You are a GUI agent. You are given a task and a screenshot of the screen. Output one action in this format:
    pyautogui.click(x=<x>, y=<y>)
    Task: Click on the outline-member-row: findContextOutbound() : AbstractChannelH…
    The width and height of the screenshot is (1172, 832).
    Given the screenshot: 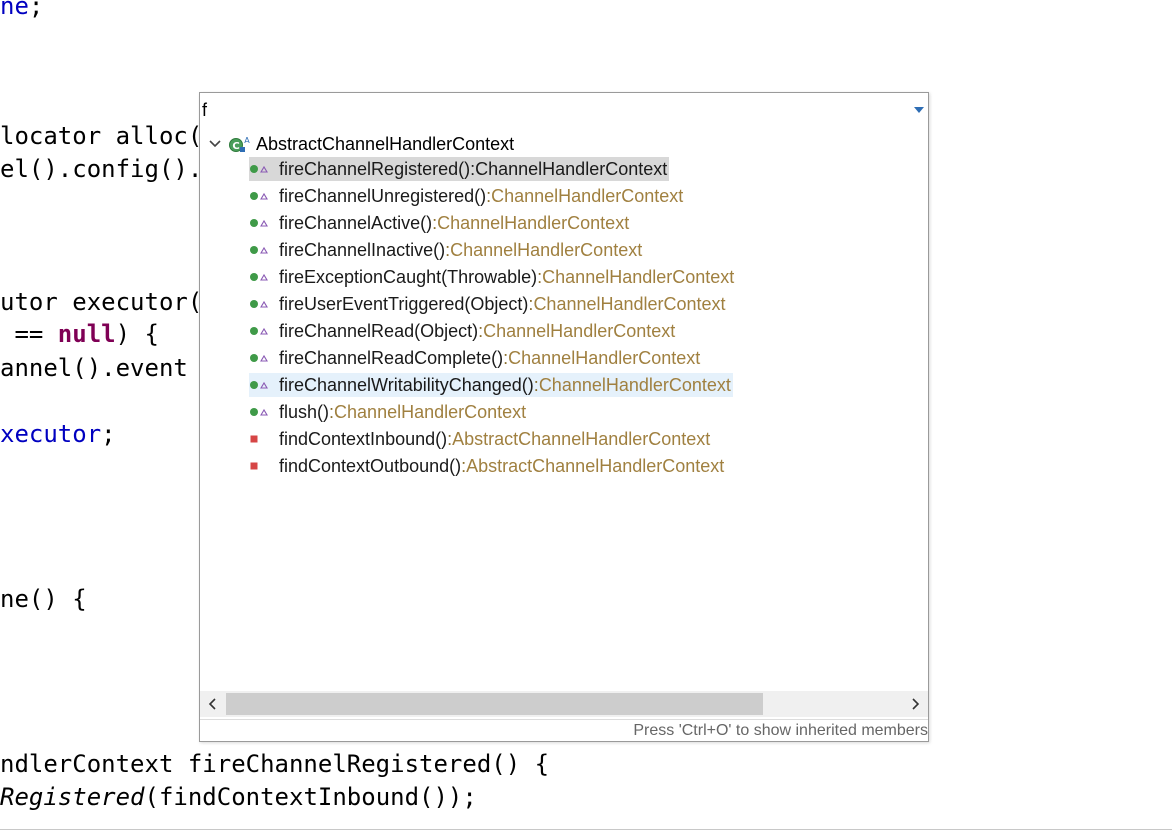 What is the action you would take?
    pyautogui.click(x=487, y=466)
    